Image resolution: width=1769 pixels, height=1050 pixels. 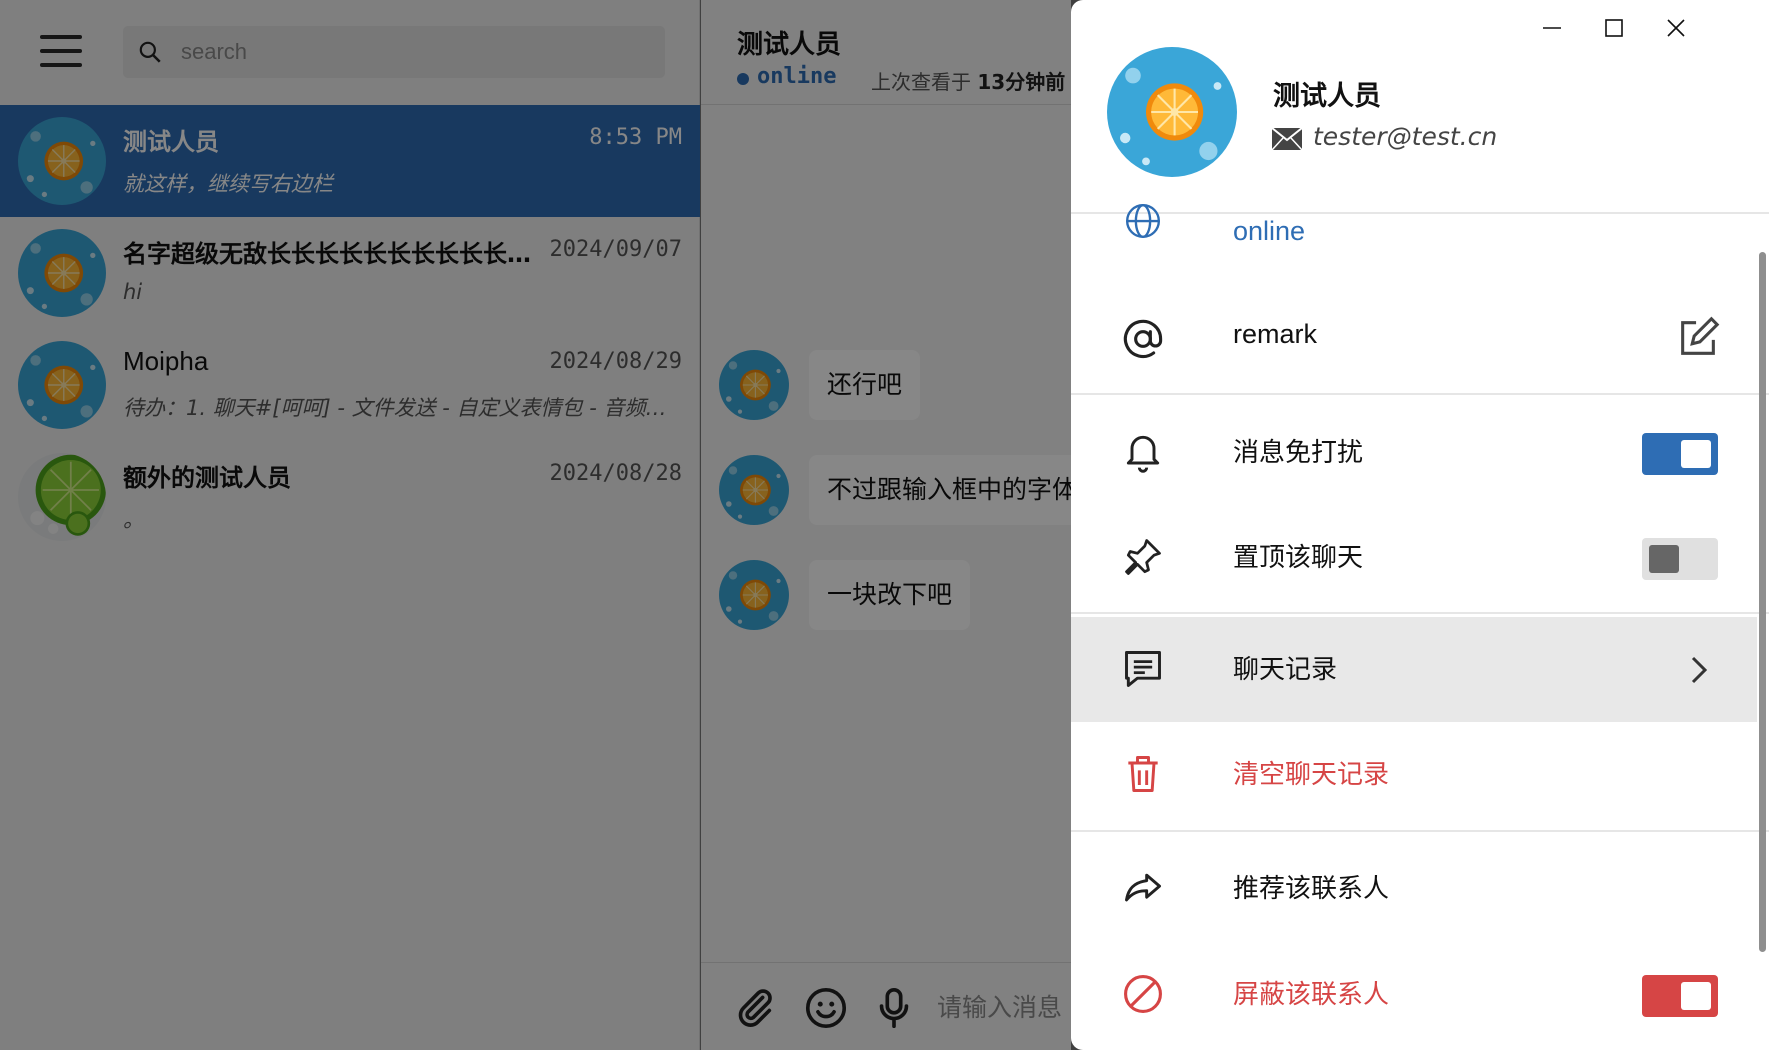 I want to click on trash-icon, so click(x=1143, y=774).